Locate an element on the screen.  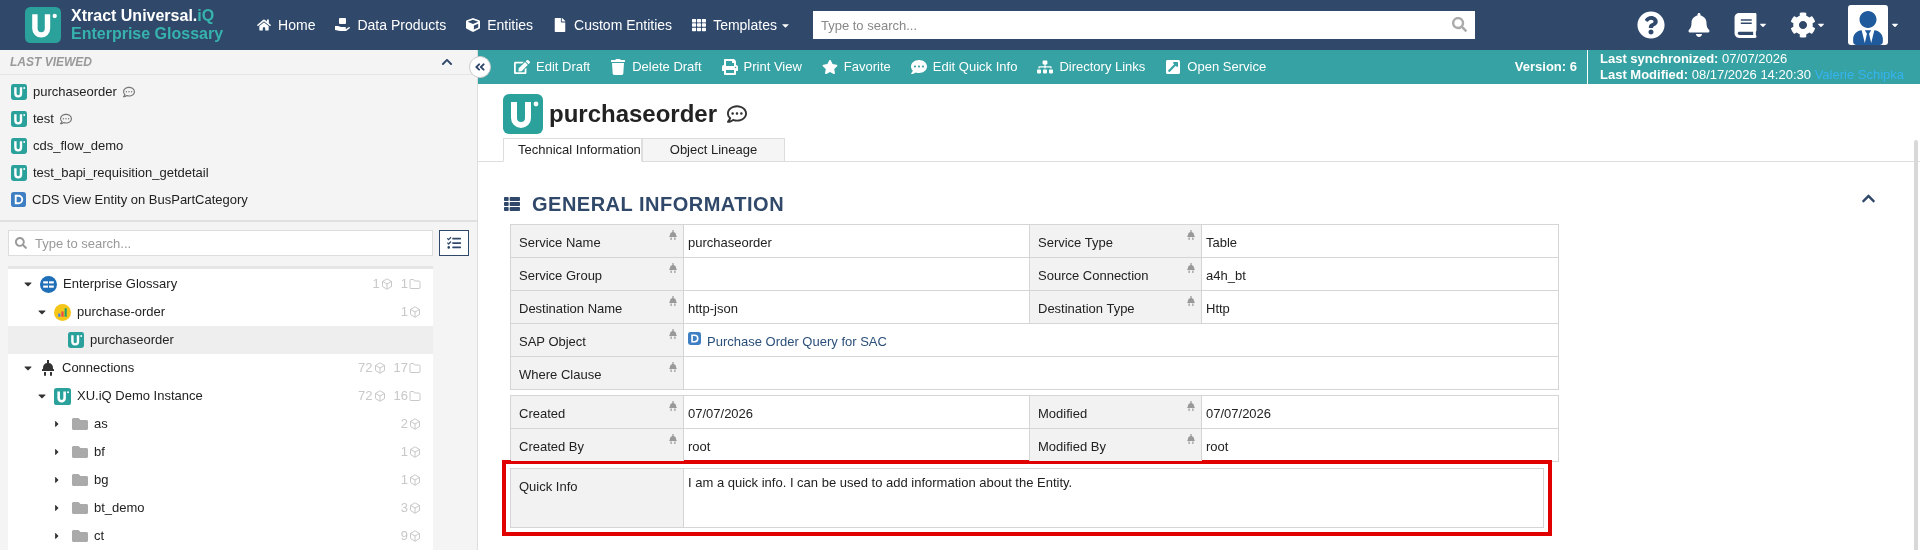
nav-link: Templates is located at coordinates (741, 25).